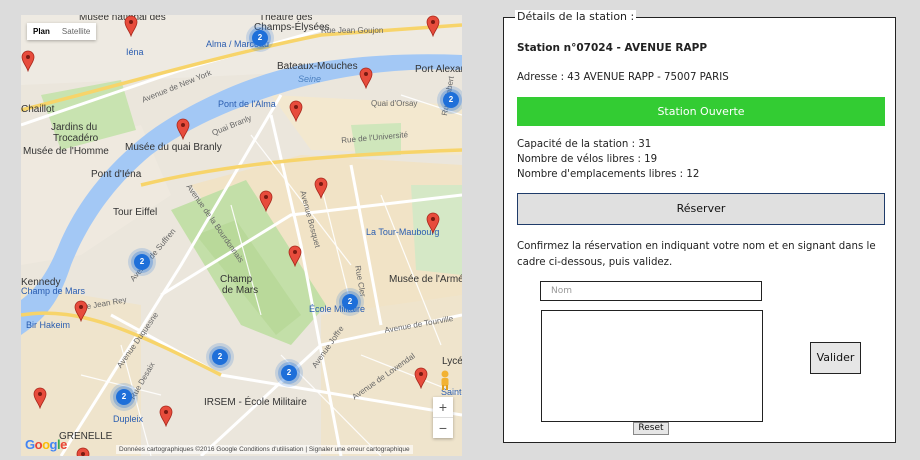 This screenshot has height=460, width=920. Describe the element at coordinates (66, 151) in the screenshot. I see `map-label: Musée de l'Homme` at that location.